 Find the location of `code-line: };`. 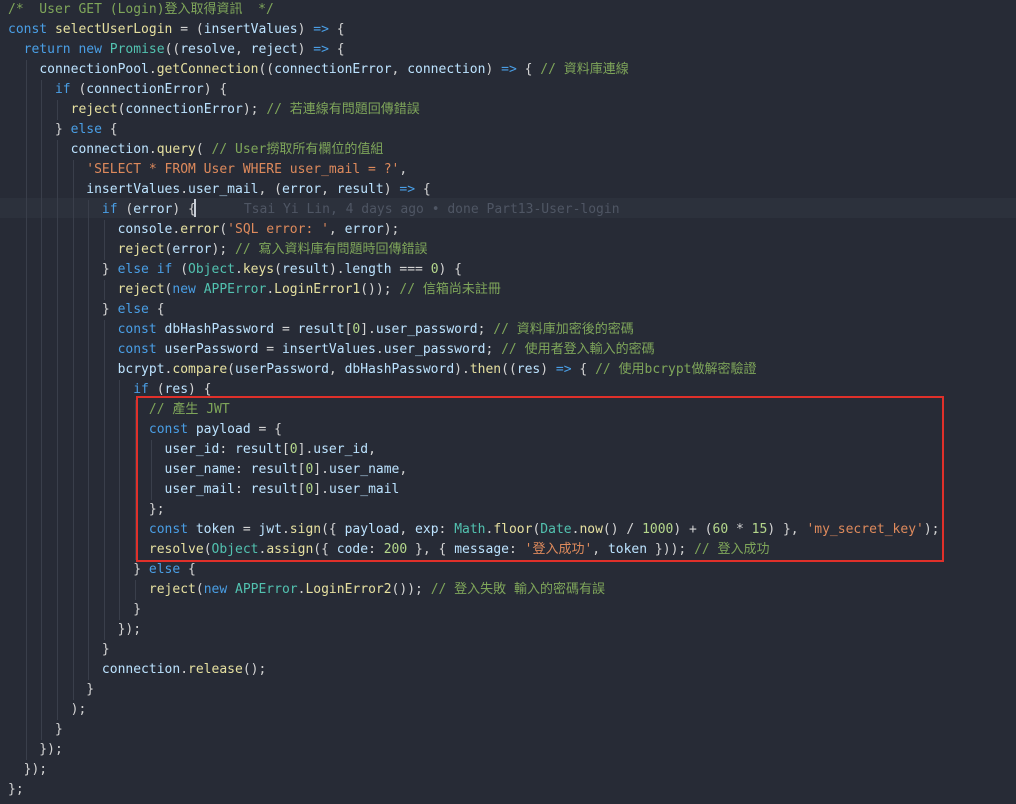

code-line: }; is located at coordinates (16, 790).